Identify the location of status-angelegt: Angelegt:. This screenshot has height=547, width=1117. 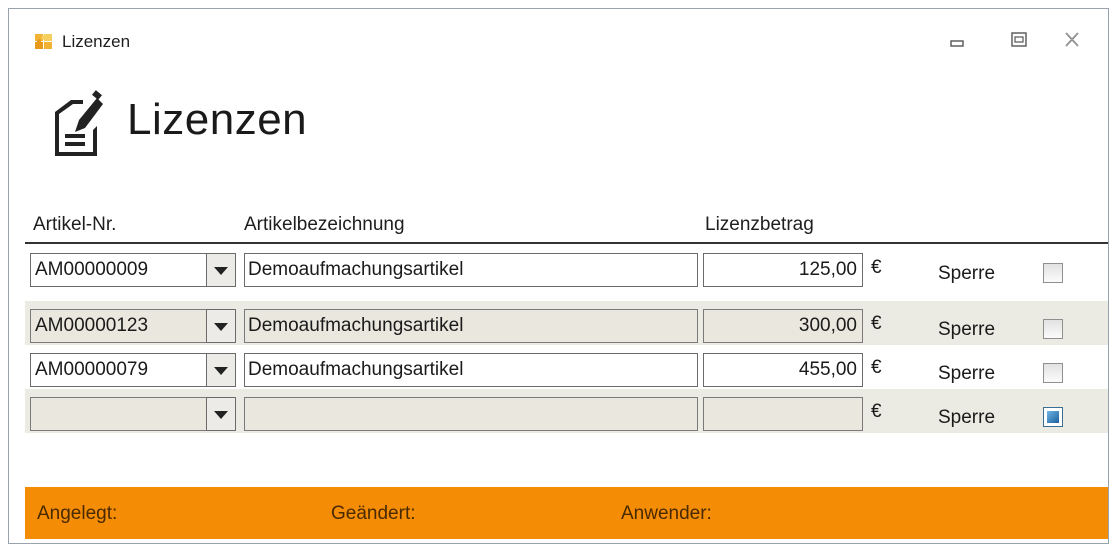
(77, 513).